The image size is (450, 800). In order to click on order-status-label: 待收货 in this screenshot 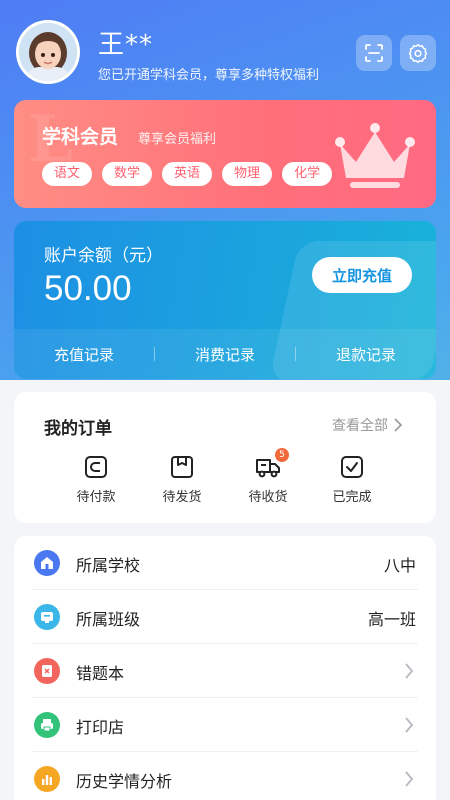, I will do `click(268, 497)`.